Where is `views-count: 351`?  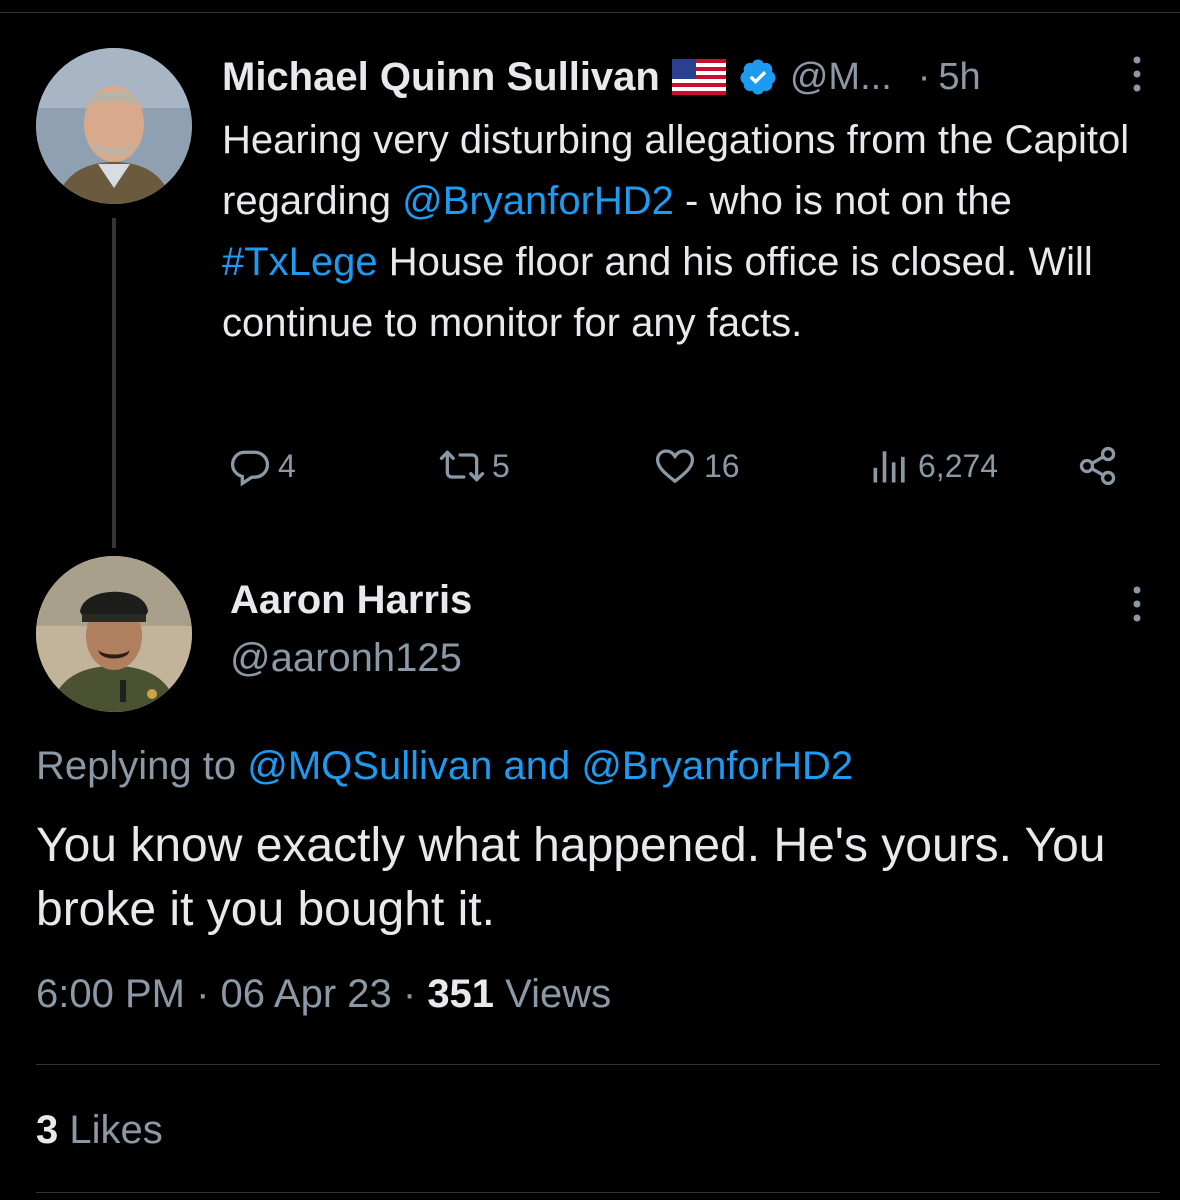 views-count: 351 is located at coordinates (461, 994).